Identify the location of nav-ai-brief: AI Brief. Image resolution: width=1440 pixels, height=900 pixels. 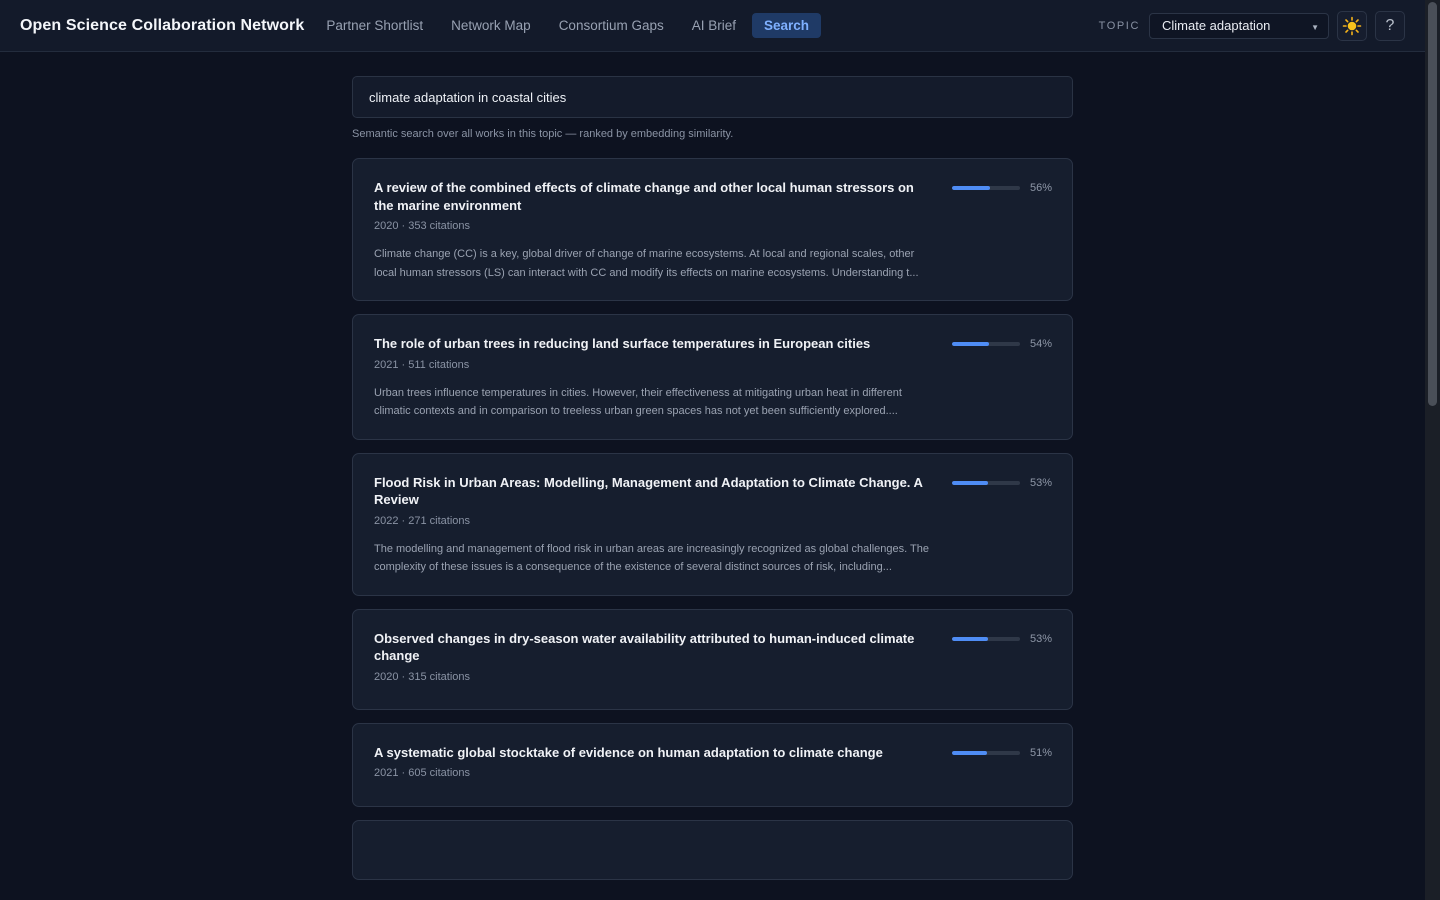
(714, 25).